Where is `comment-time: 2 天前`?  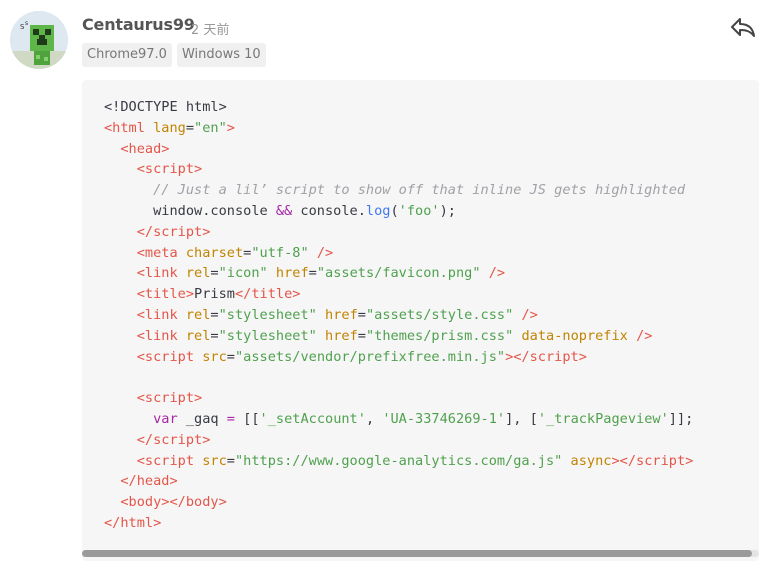 comment-time: 2 天前 is located at coordinates (210, 30).